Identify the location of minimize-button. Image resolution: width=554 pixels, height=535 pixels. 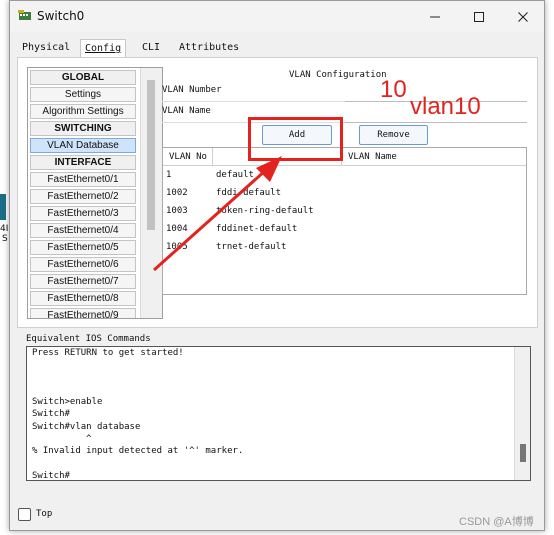
(435, 16).